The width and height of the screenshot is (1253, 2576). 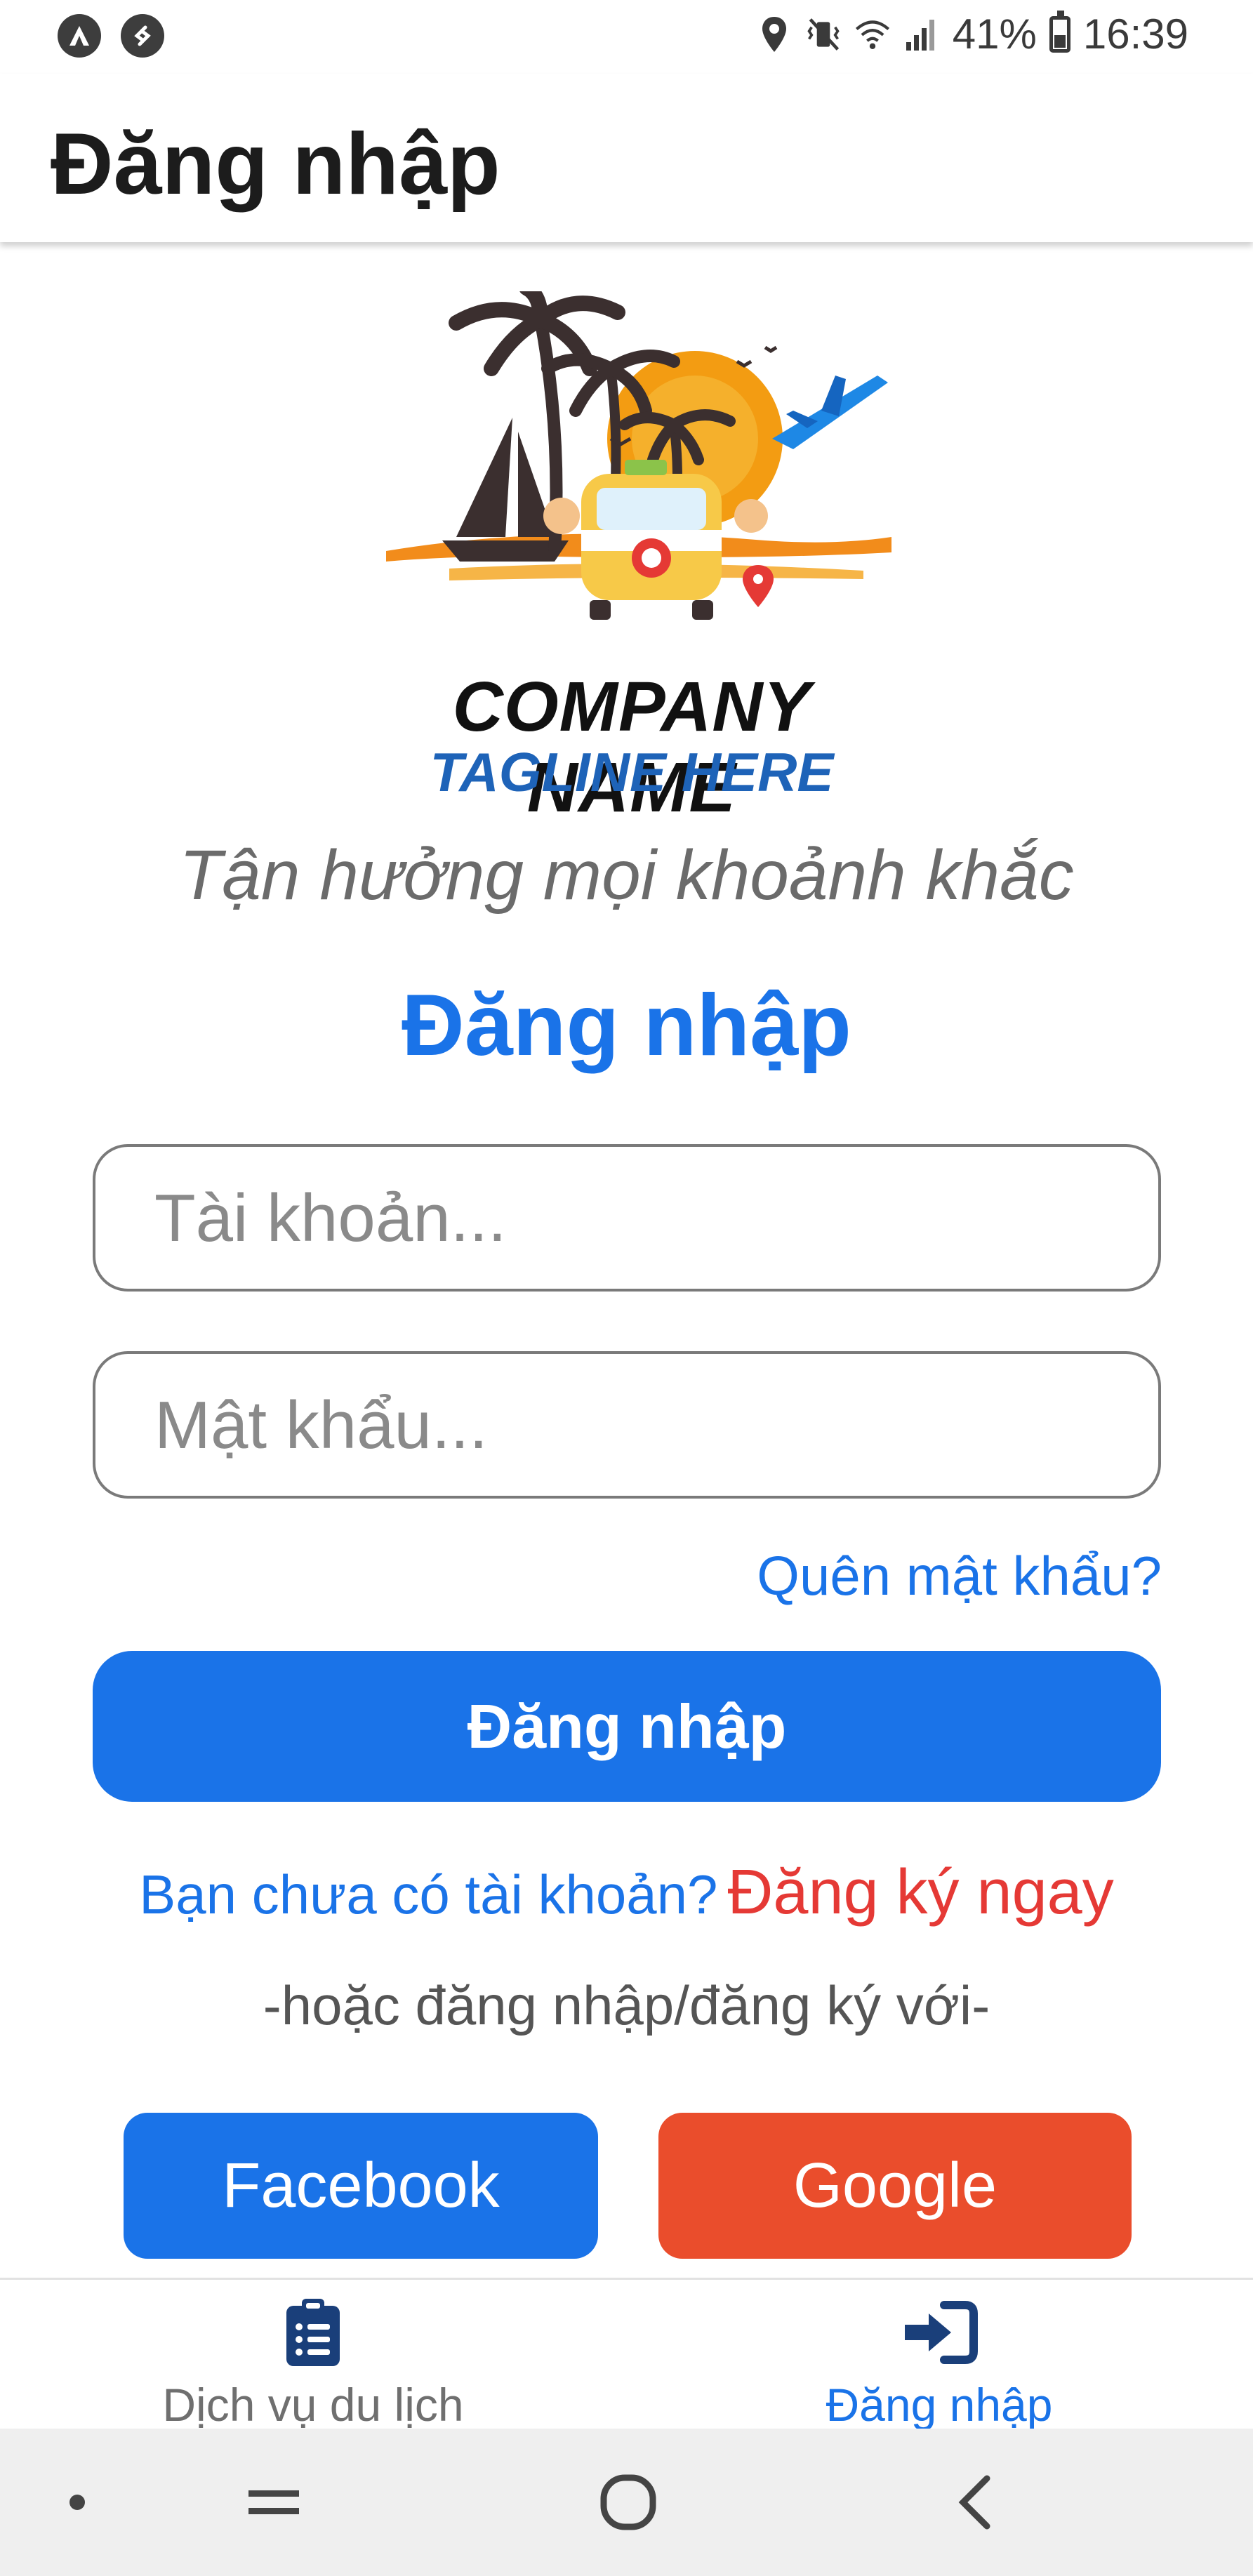 I want to click on system-nav-bar, so click(x=626, y=2503).